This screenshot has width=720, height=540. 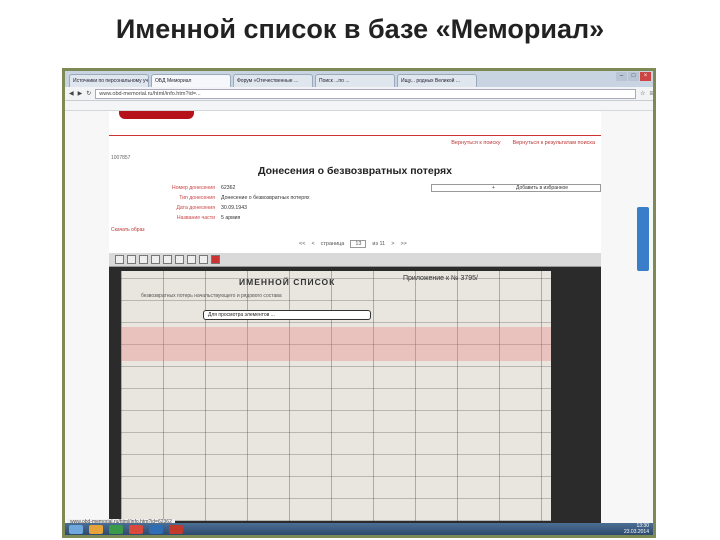 What do you see at coordinates (234, 208) in the screenshot?
I see `field-value: 30.09.1943` at bounding box center [234, 208].